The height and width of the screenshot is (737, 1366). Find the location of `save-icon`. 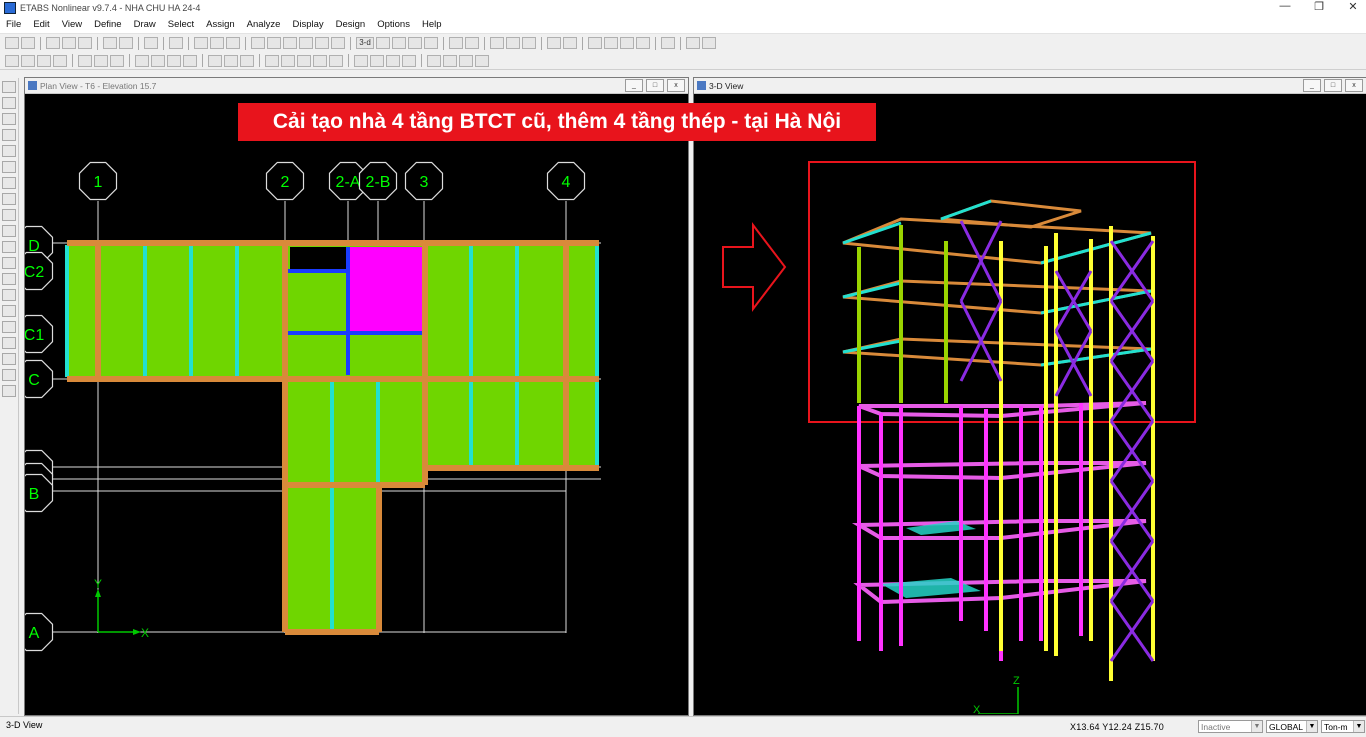

save-icon is located at coordinates (53, 43).